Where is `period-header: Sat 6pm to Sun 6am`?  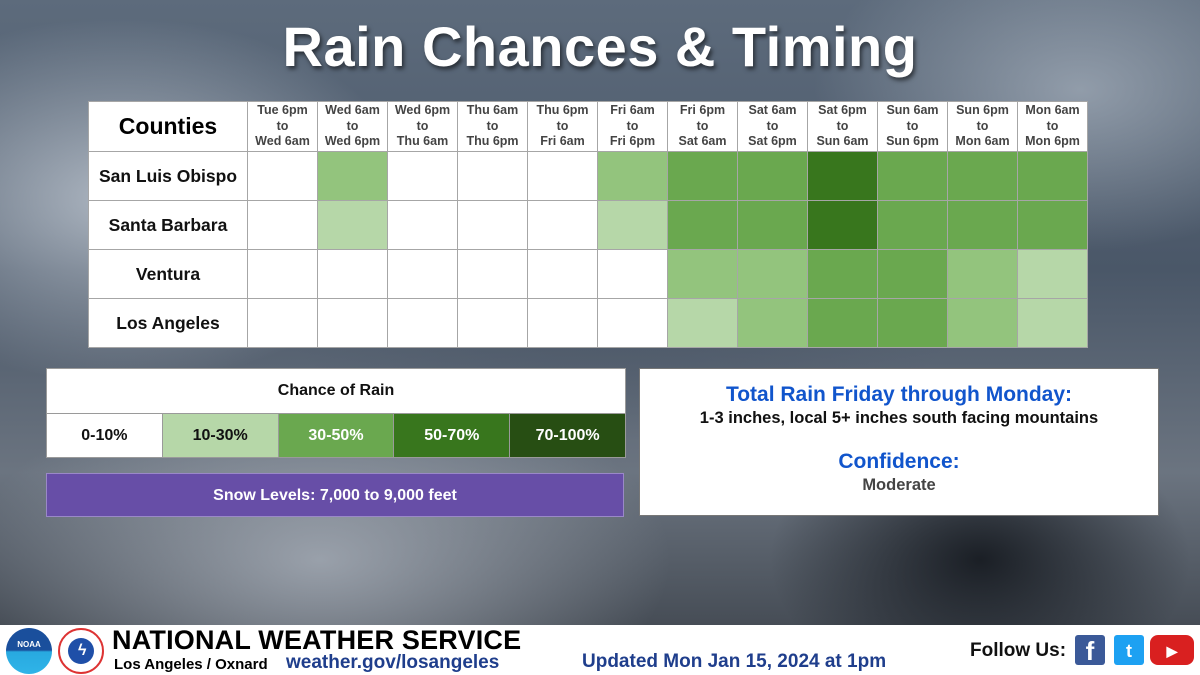 period-header: Sat 6pm to Sun 6am is located at coordinates (842, 126).